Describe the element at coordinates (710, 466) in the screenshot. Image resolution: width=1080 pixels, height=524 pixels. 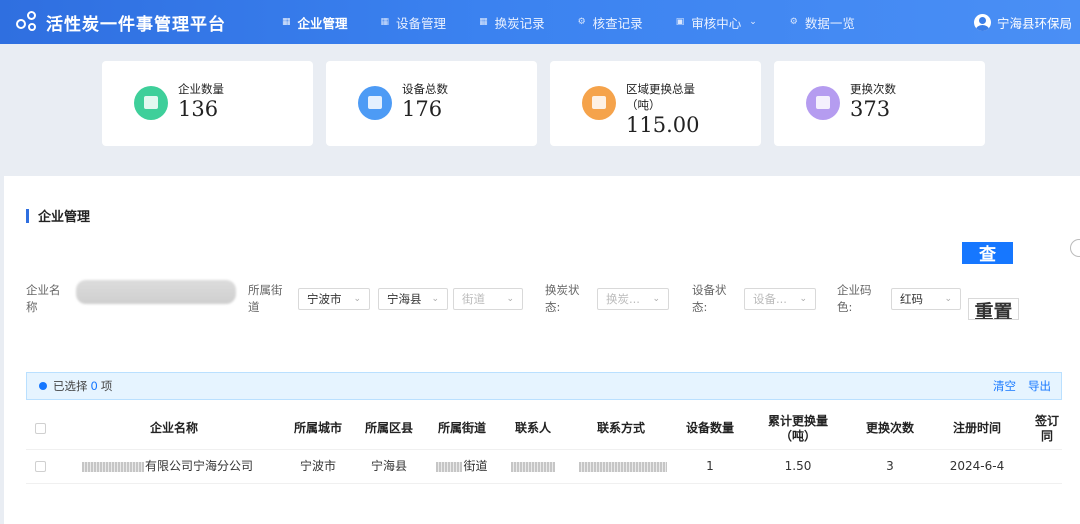
I see `cell-device-count: 1` at that location.